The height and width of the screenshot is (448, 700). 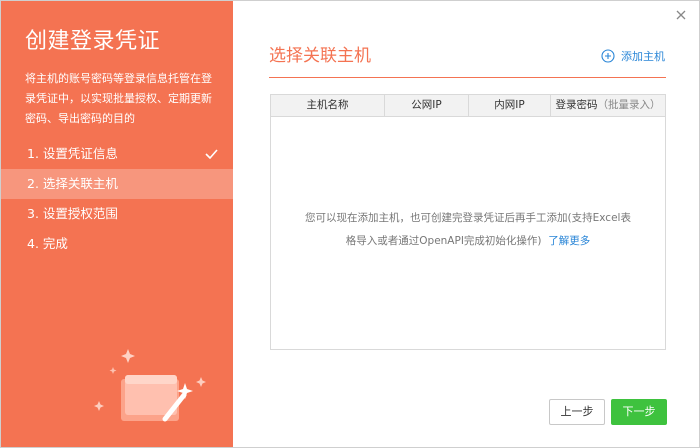 I want to click on plus-circle-icon, so click(x=608, y=56).